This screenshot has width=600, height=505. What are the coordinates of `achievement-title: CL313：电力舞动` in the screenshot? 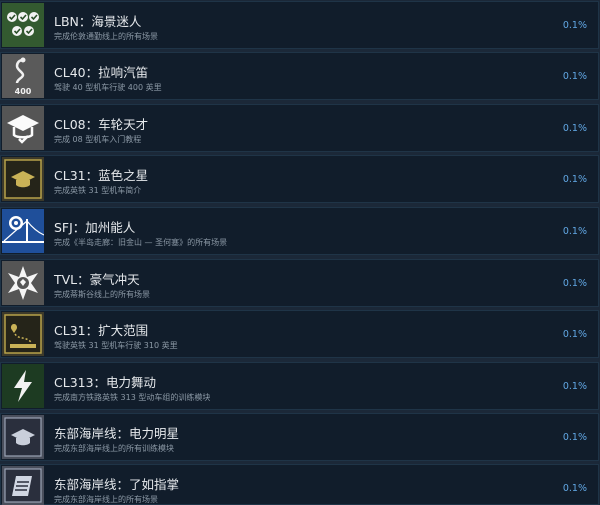 It's located at (105, 382).